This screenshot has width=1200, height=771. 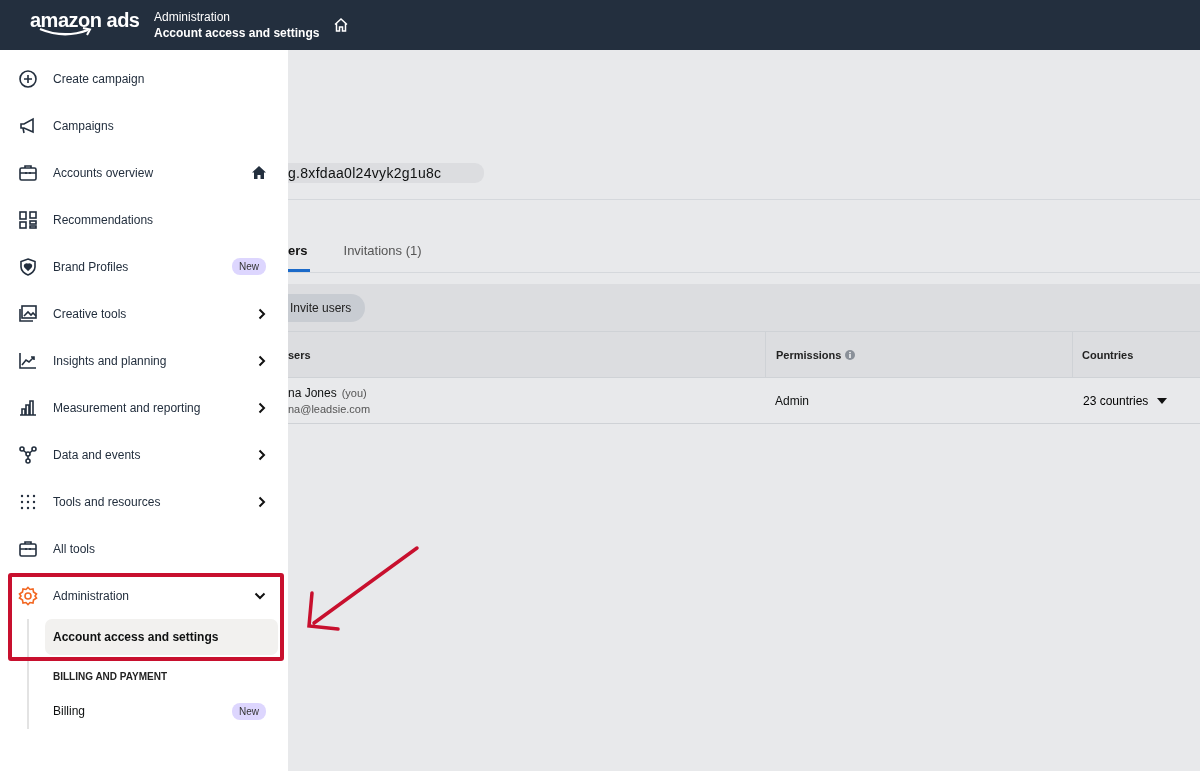 What do you see at coordinates (386, 173) in the screenshot?
I see `account-id-field: g.8xfdaa0l24vyk2g1u8c` at bounding box center [386, 173].